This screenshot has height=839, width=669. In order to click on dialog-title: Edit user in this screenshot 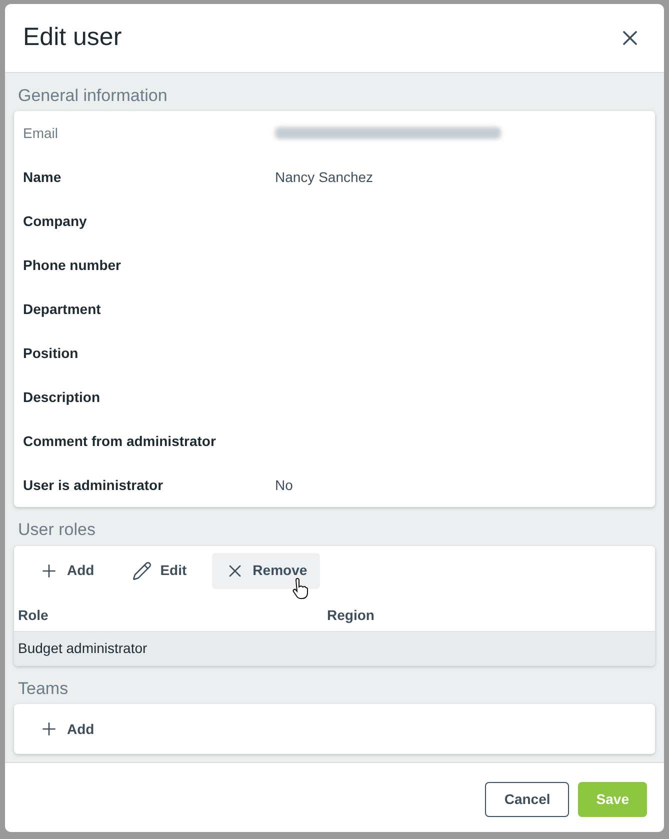, I will do `click(72, 38)`.